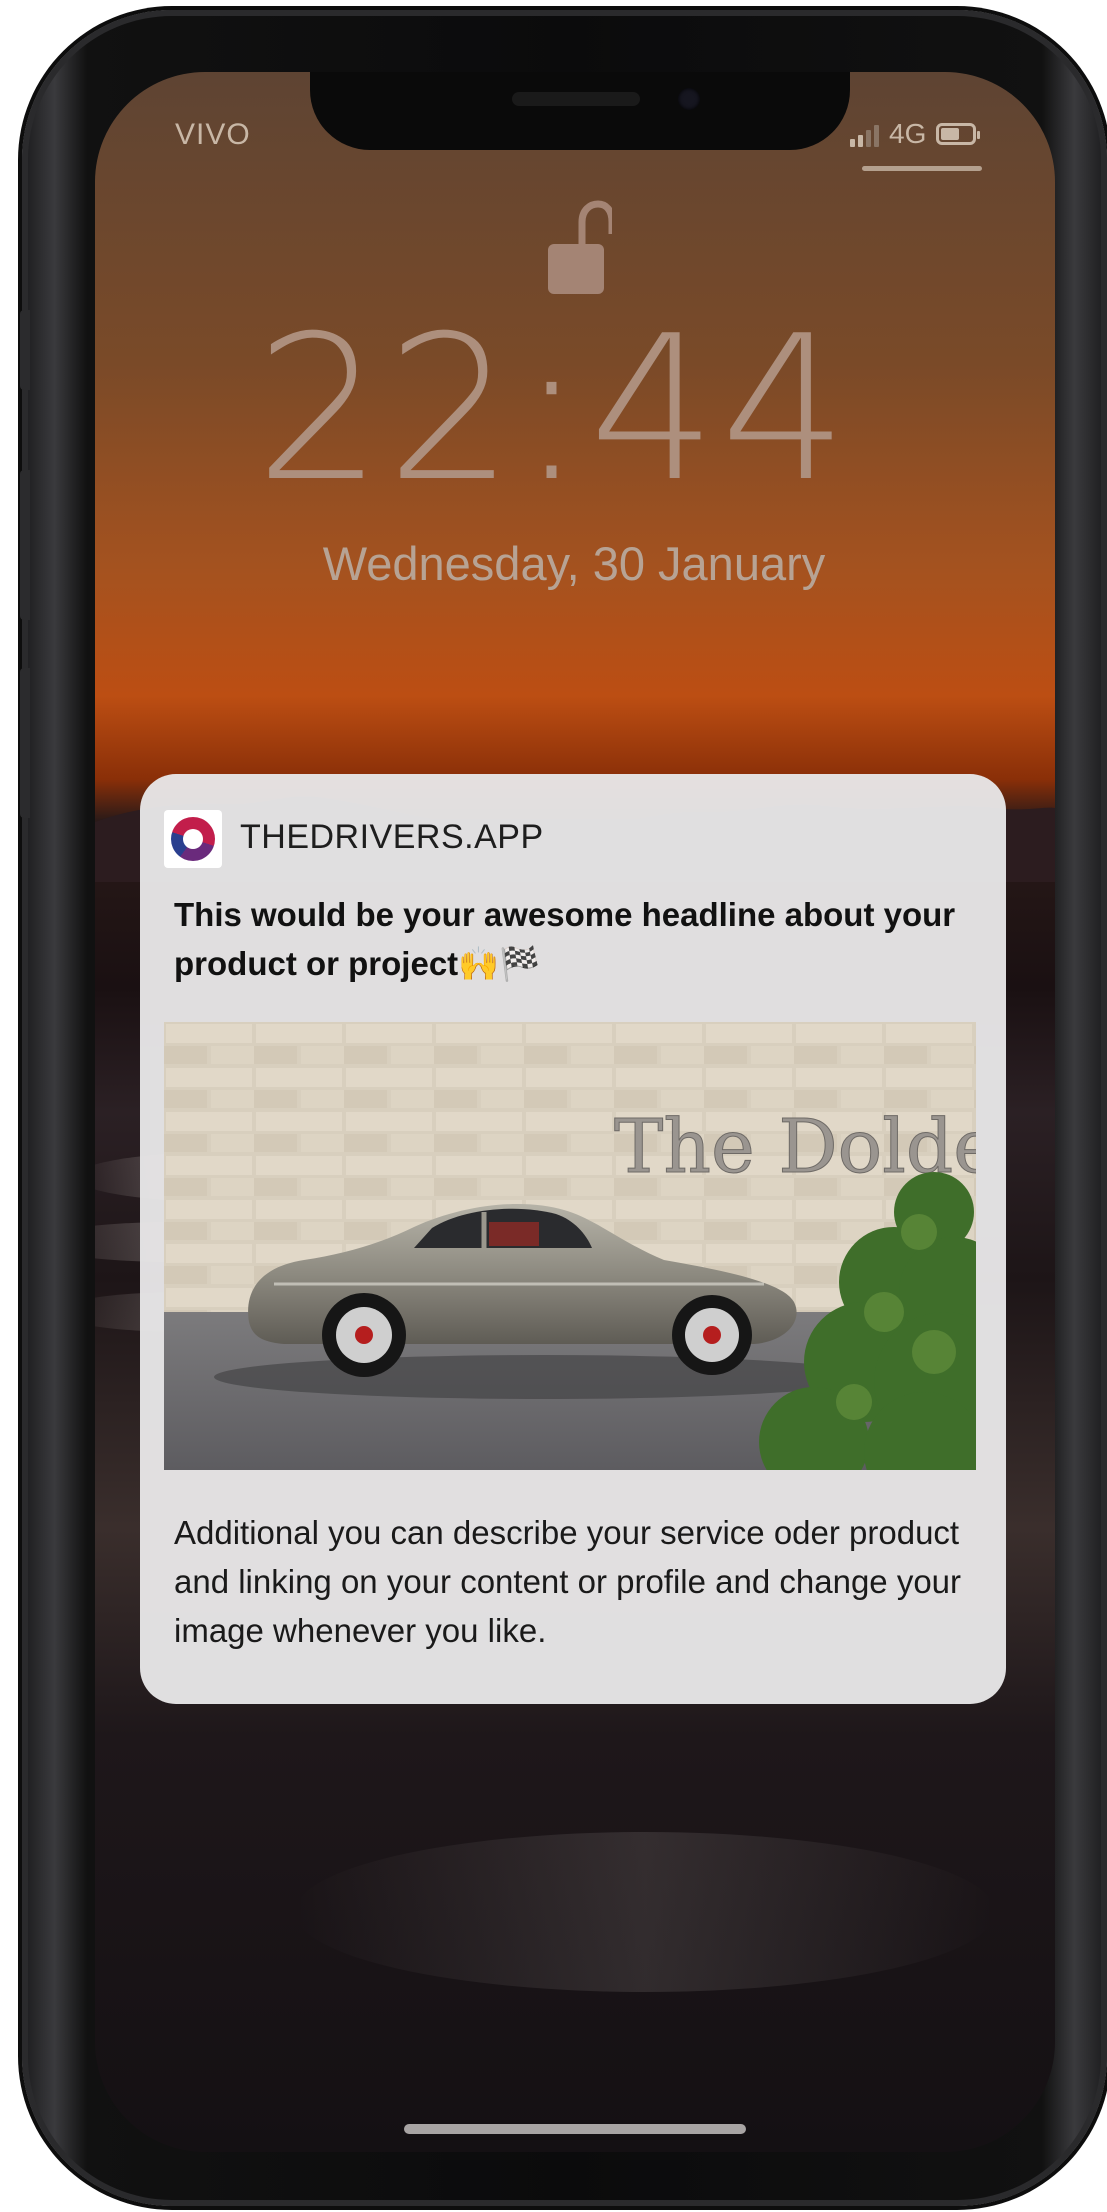 This screenshot has width=1107, height=2212. What do you see at coordinates (193, 839) in the screenshot?
I see `thedrivers-logo-icon` at bounding box center [193, 839].